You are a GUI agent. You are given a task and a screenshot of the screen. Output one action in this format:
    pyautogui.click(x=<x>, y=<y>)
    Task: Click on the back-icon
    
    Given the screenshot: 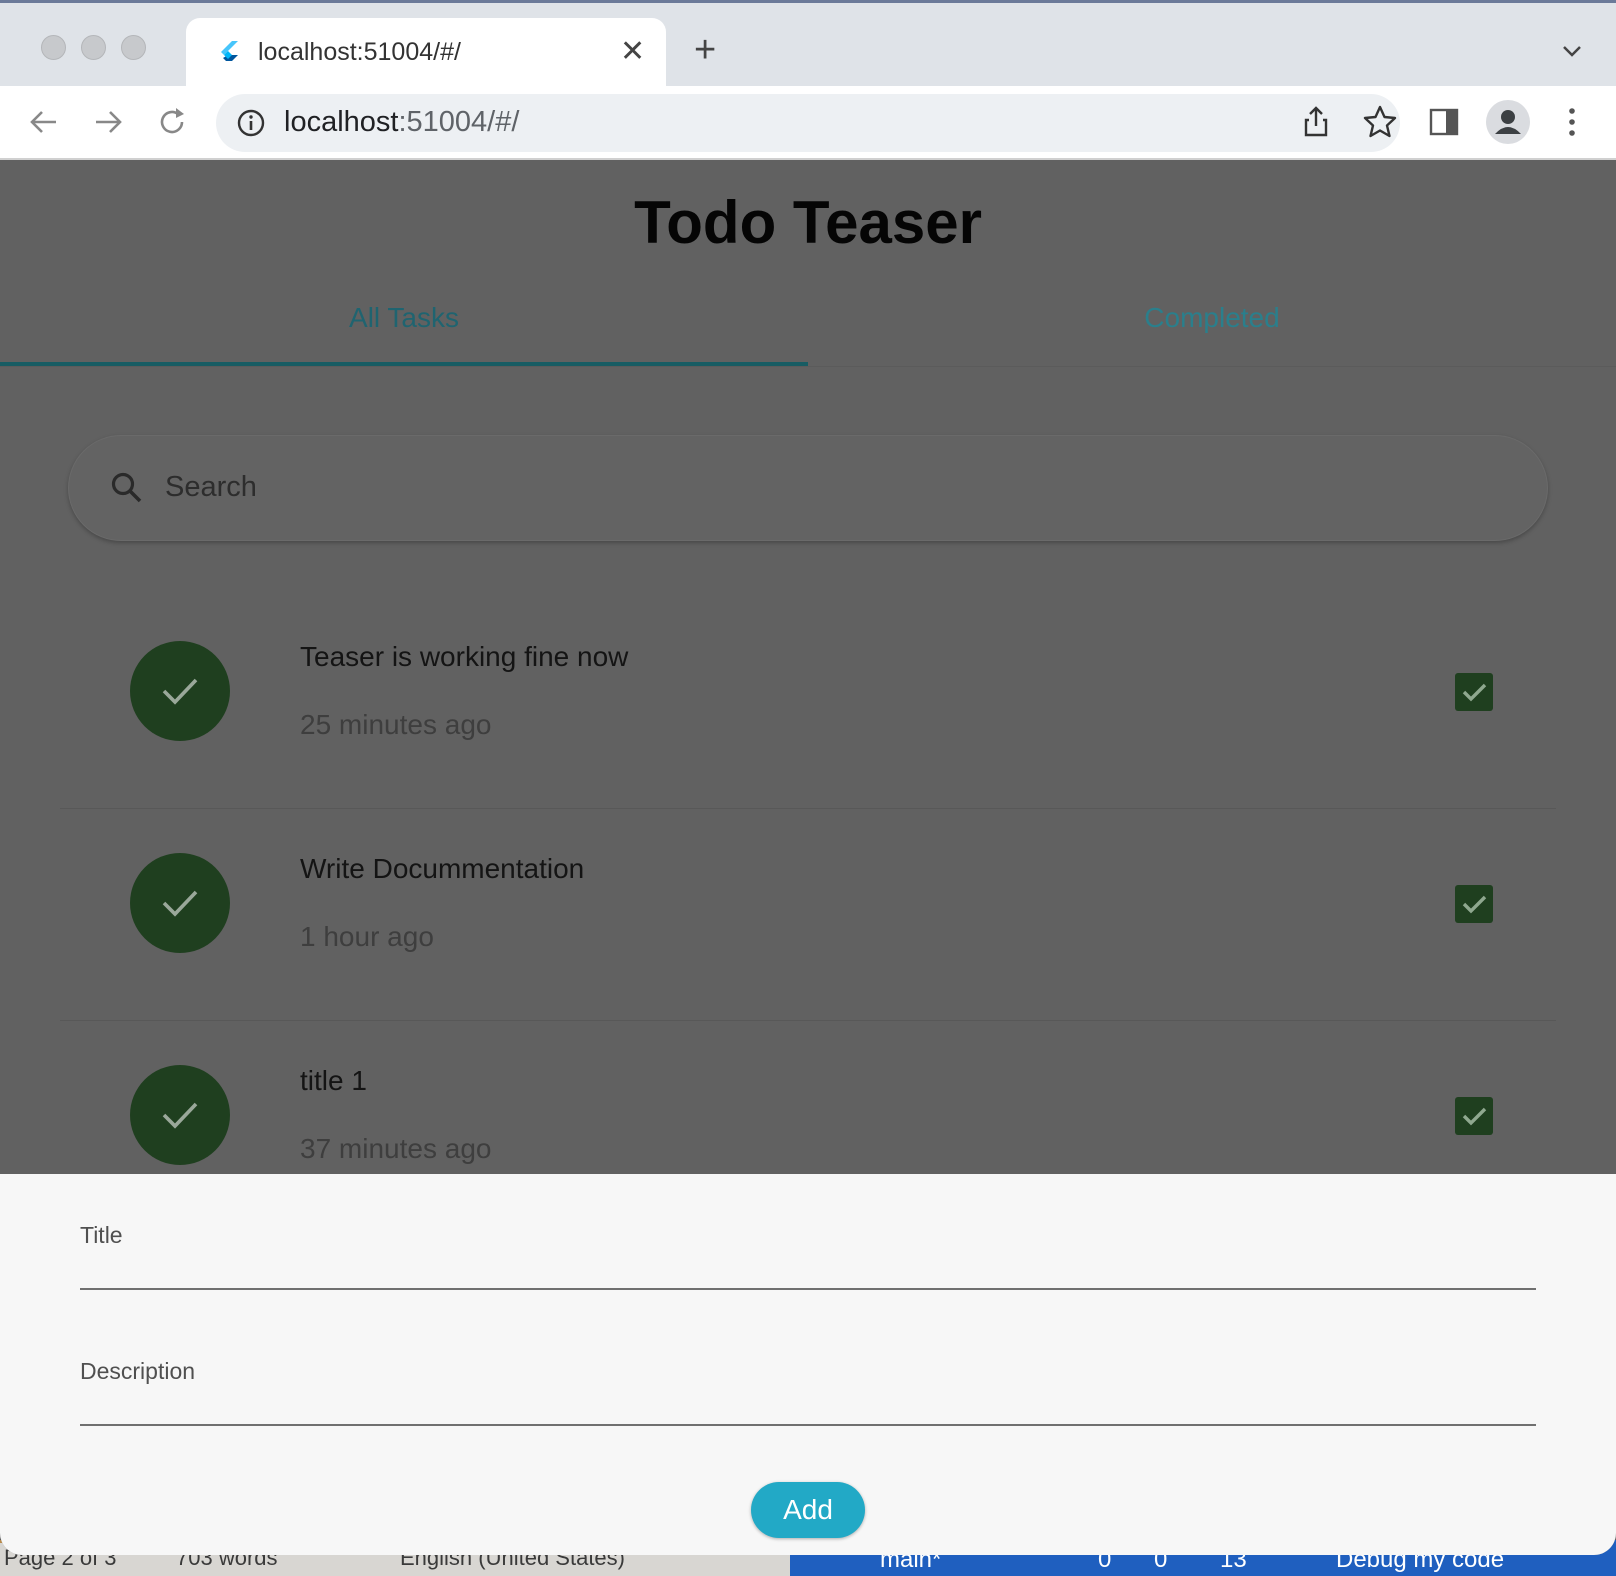 What is the action you would take?
    pyautogui.click(x=44, y=122)
    